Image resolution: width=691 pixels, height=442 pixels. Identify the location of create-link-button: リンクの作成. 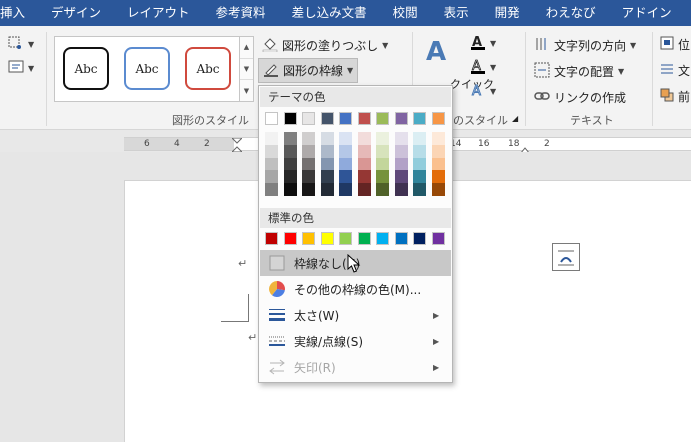
(580, 97).